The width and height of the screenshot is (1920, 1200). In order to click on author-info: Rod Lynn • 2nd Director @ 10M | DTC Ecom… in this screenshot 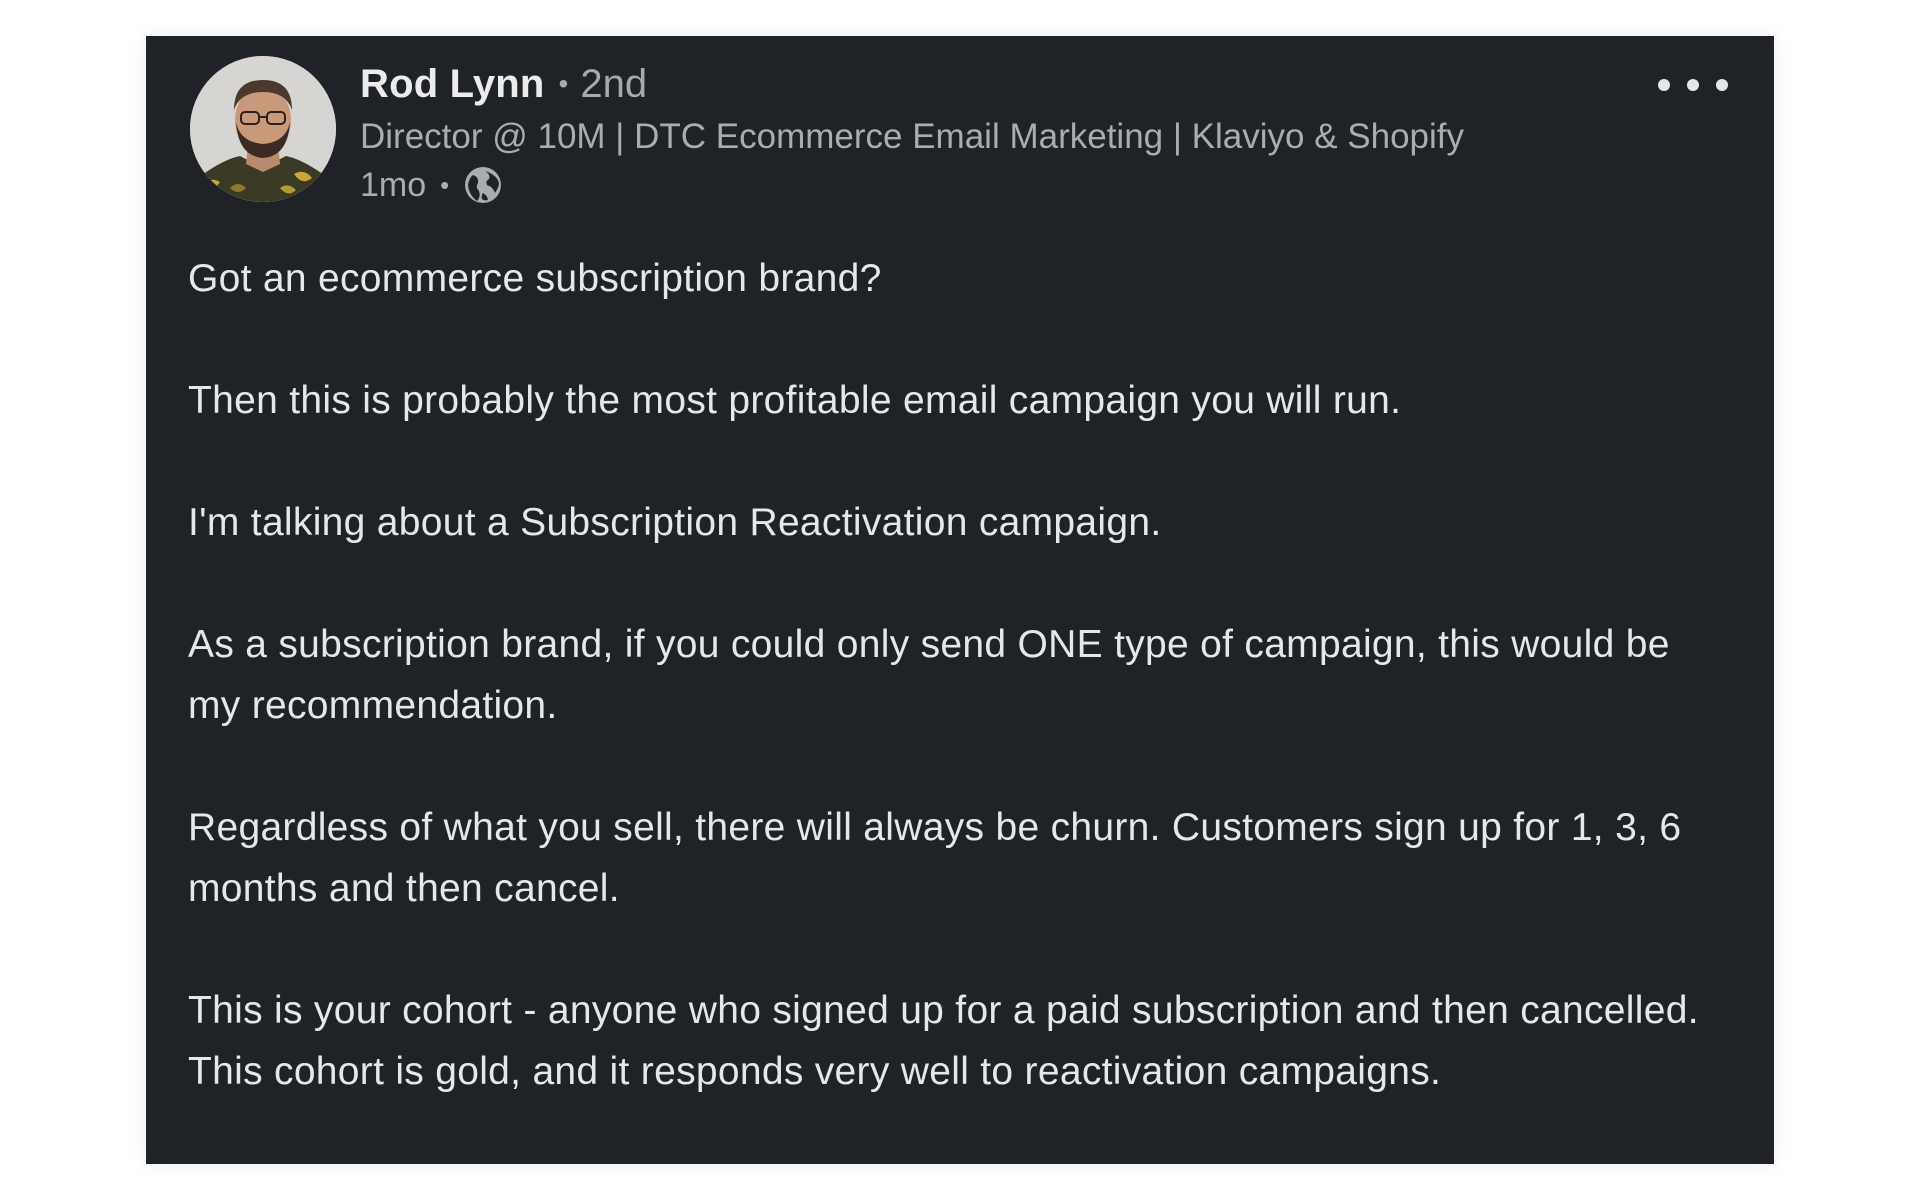, I will do `click(967, 134)`.